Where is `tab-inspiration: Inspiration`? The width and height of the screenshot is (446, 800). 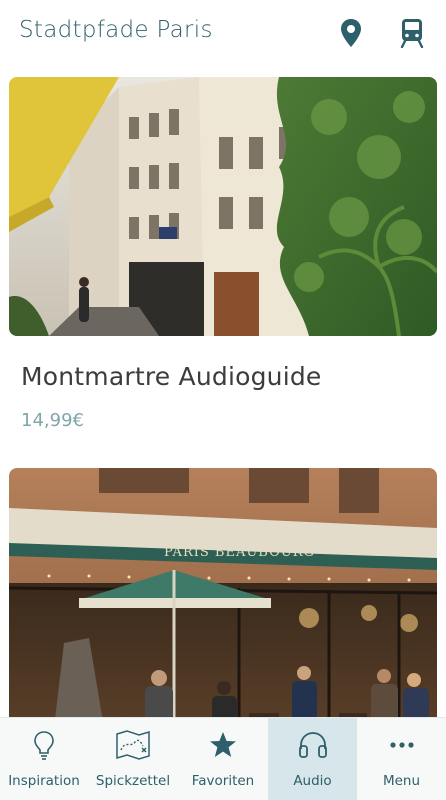 tab-inspiration: Inspiration is located at coordinates (44, 759).